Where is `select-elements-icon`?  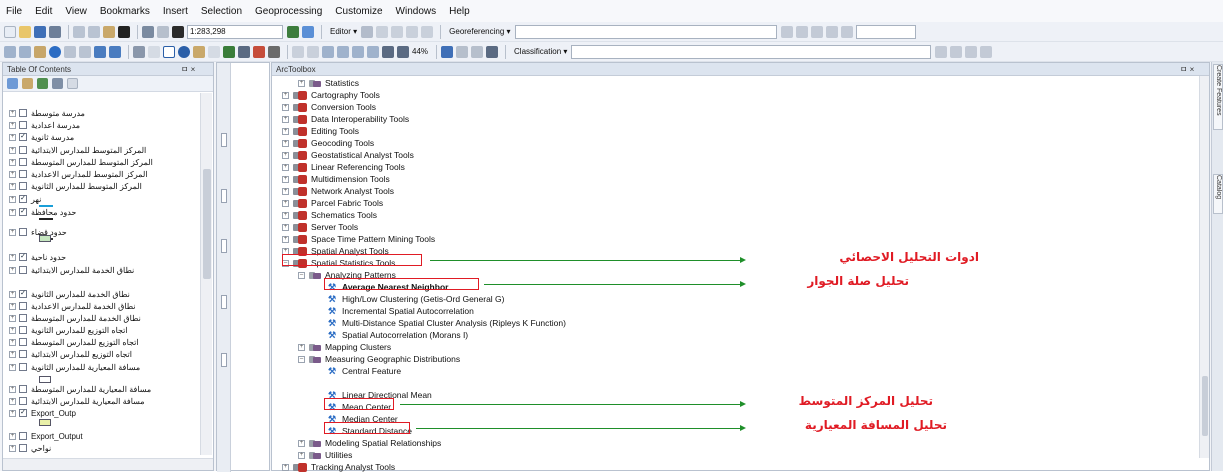
select-elements-icon is located at coordinates (169, 51).